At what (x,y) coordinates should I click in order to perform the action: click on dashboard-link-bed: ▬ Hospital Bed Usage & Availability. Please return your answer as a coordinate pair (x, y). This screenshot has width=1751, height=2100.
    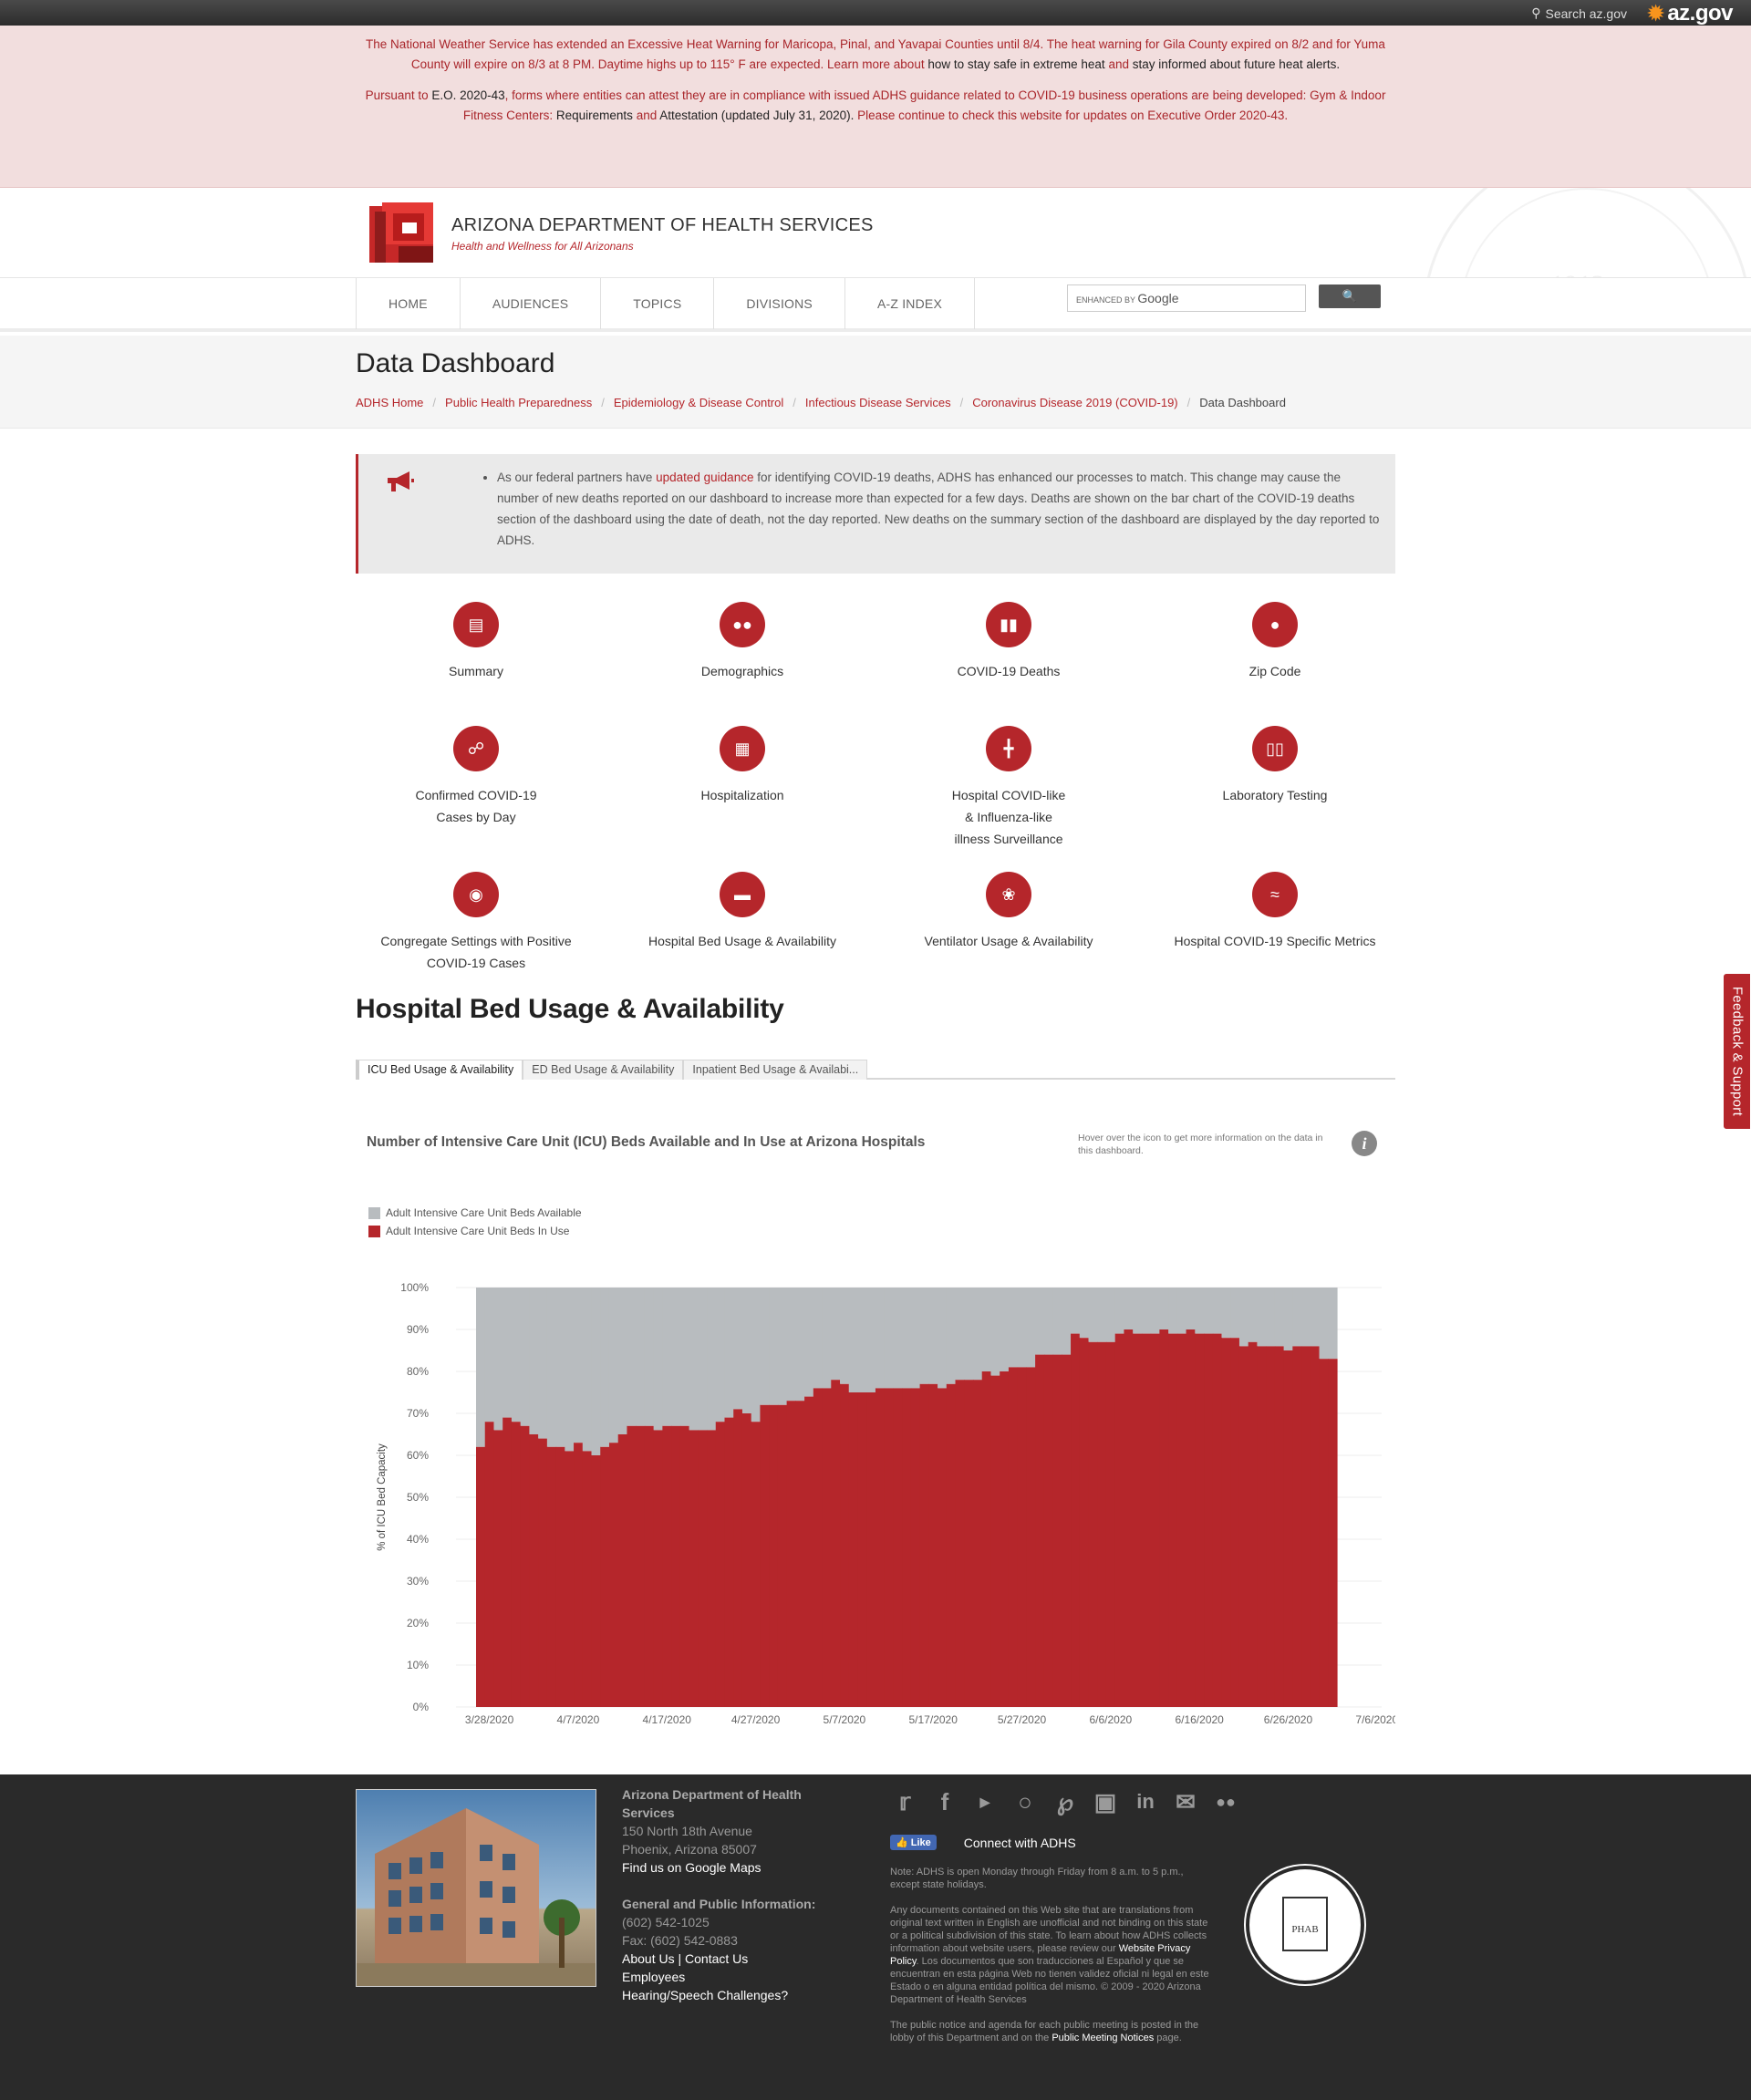
    Looking at the image, I should click on (742, 912).